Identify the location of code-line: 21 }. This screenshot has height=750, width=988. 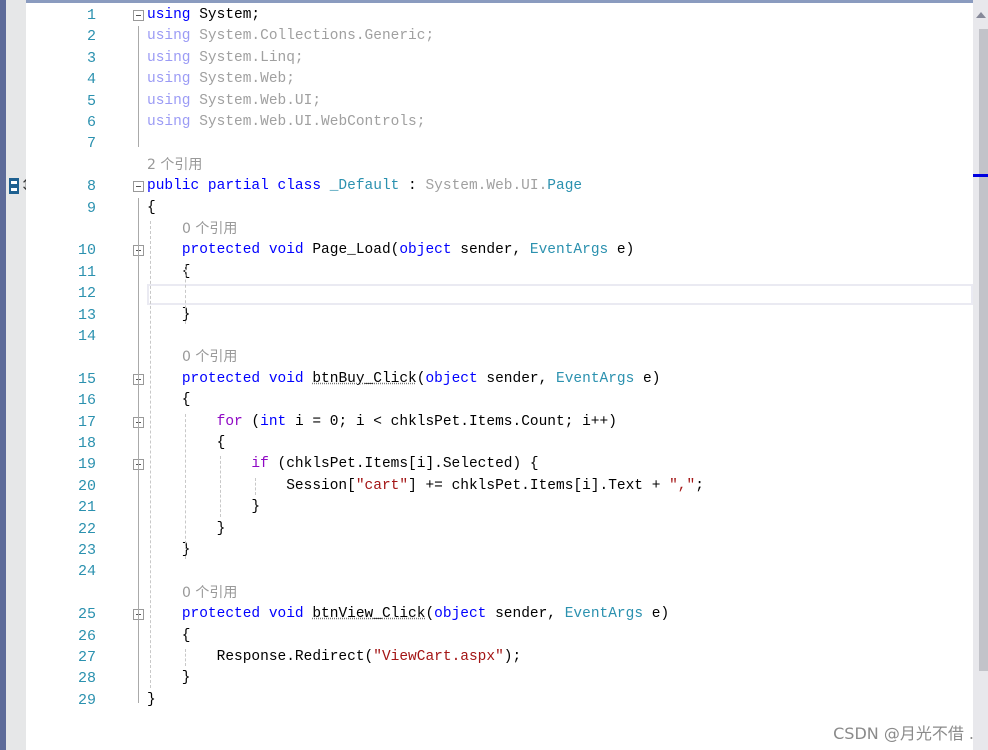
(496, 507).